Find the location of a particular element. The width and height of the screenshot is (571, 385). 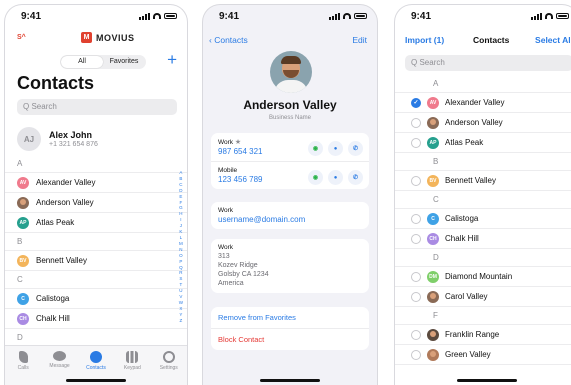

section-header: B is located at coordinates (96, 242).